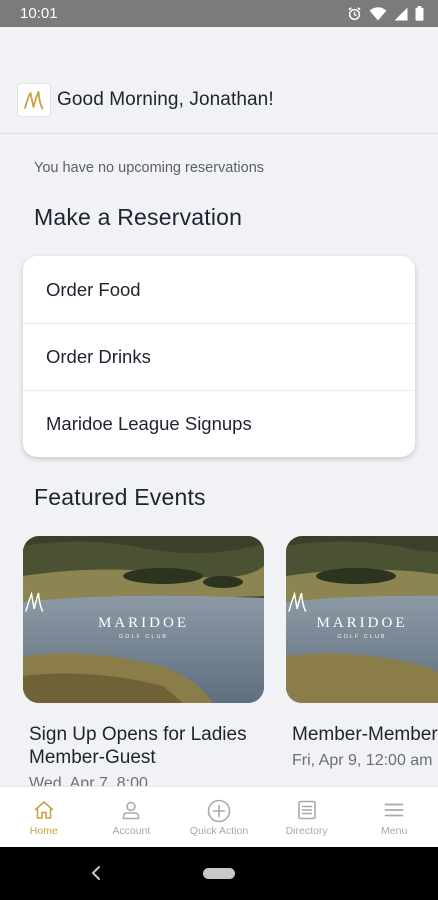 The height and width of the screenshot is (900, 438). Describe the element at coordinates (394, 810) in the screenshot. I see `menu-icon` at that location.